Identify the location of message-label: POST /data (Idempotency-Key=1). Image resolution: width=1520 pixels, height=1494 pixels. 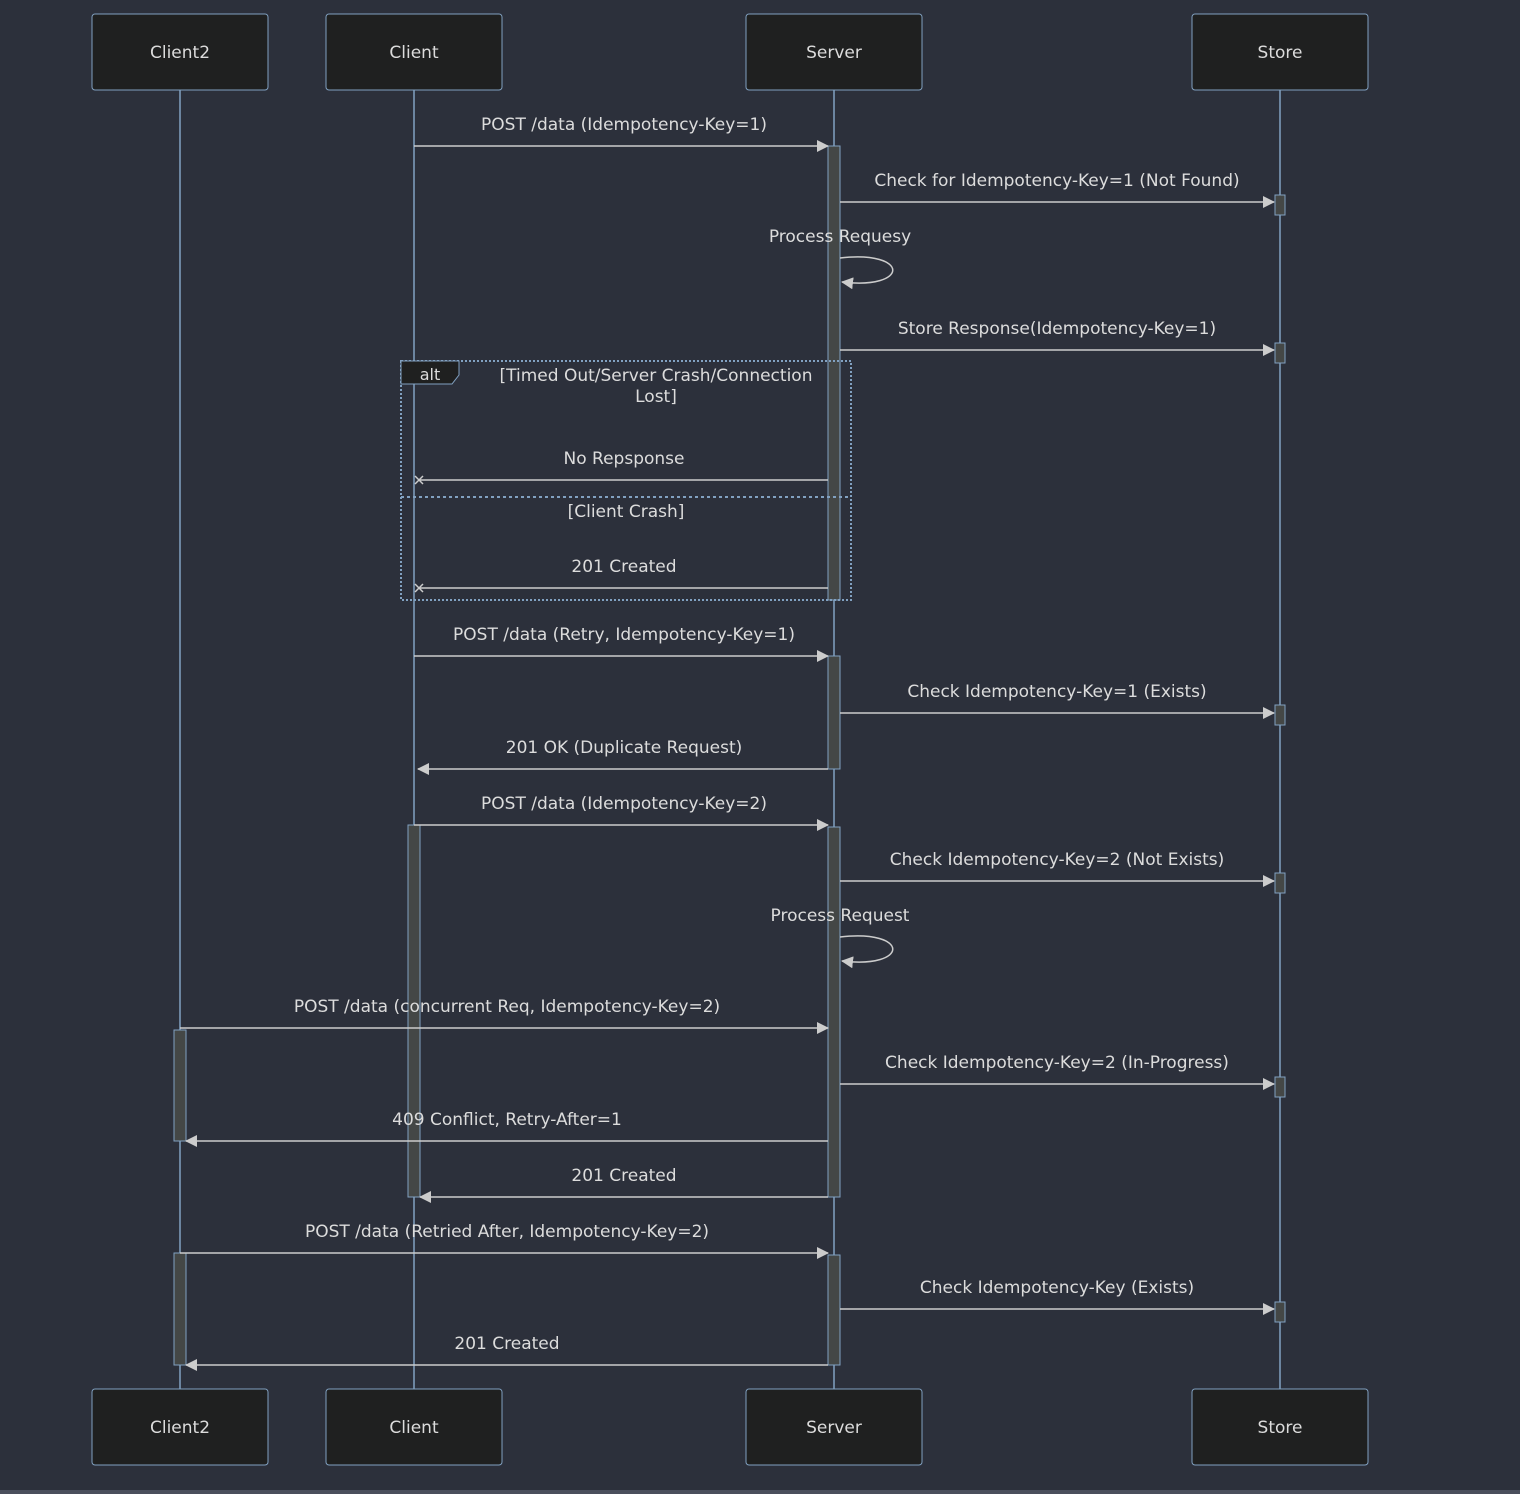
(624, 125).